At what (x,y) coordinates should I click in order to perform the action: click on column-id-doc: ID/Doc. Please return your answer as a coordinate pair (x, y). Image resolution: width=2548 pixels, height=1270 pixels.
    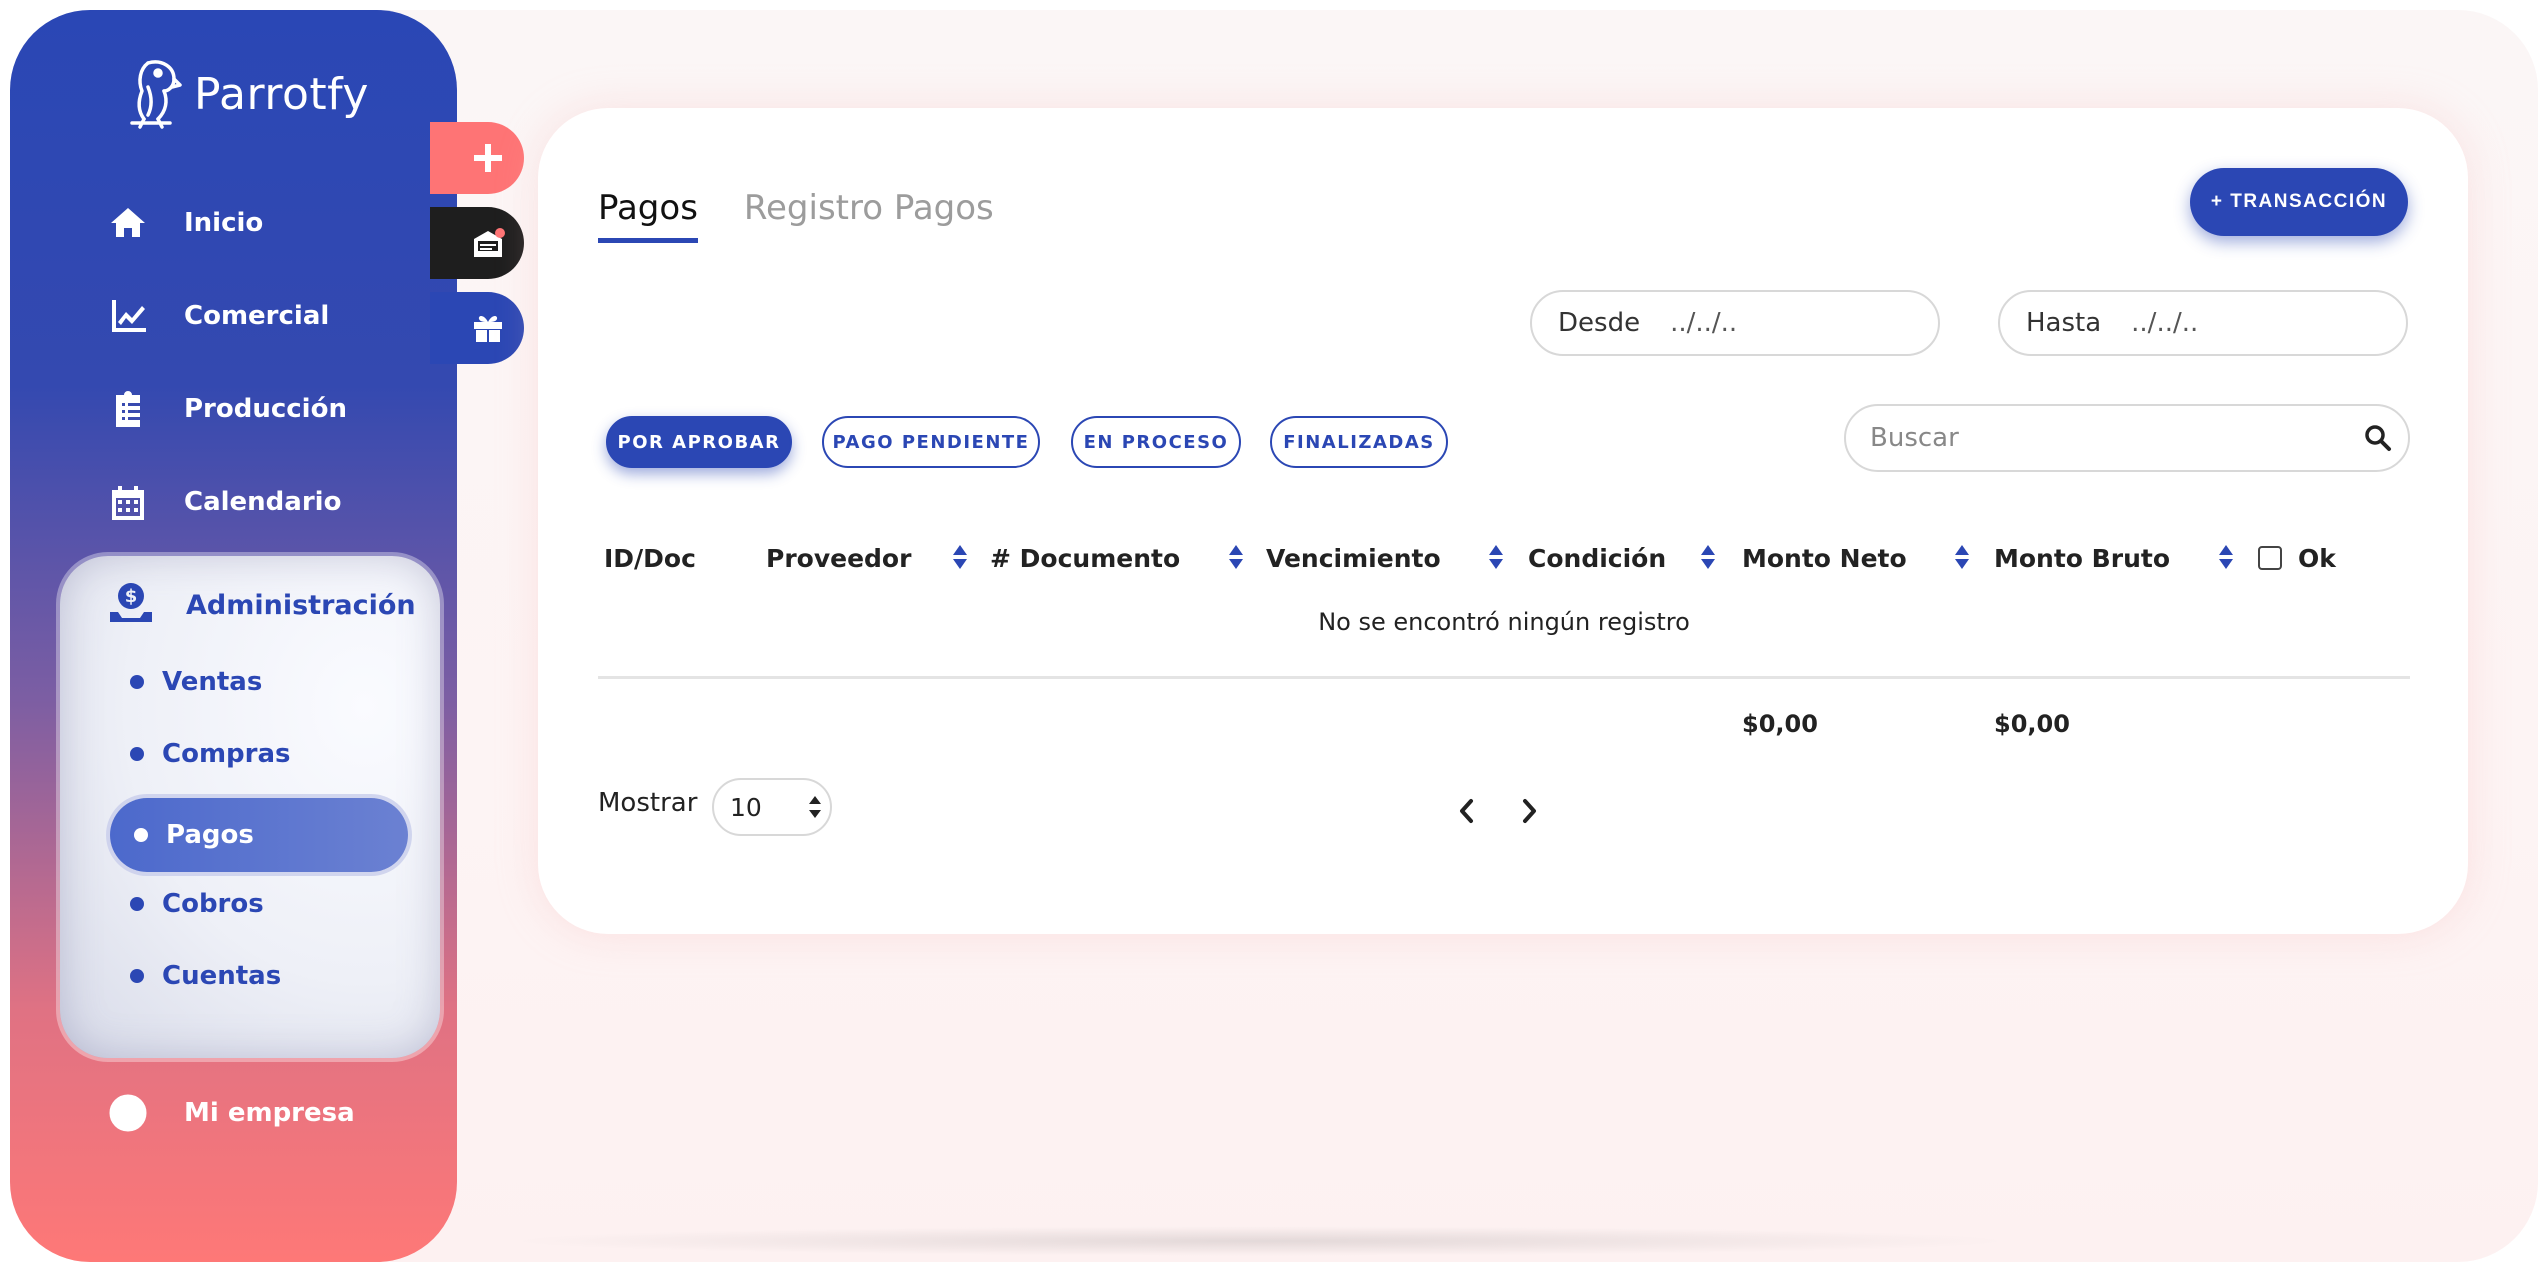
    Looking at the image, I should click on (650, 558).